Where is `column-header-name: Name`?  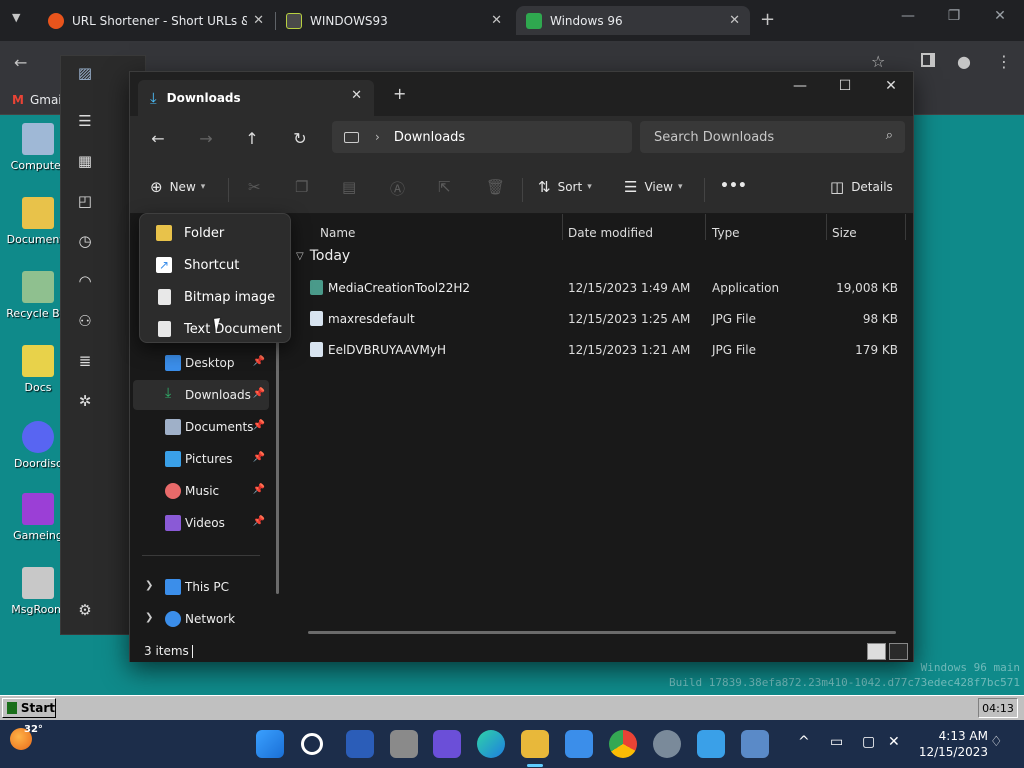
column-header-name: Name is located at coordinates (337, 233).